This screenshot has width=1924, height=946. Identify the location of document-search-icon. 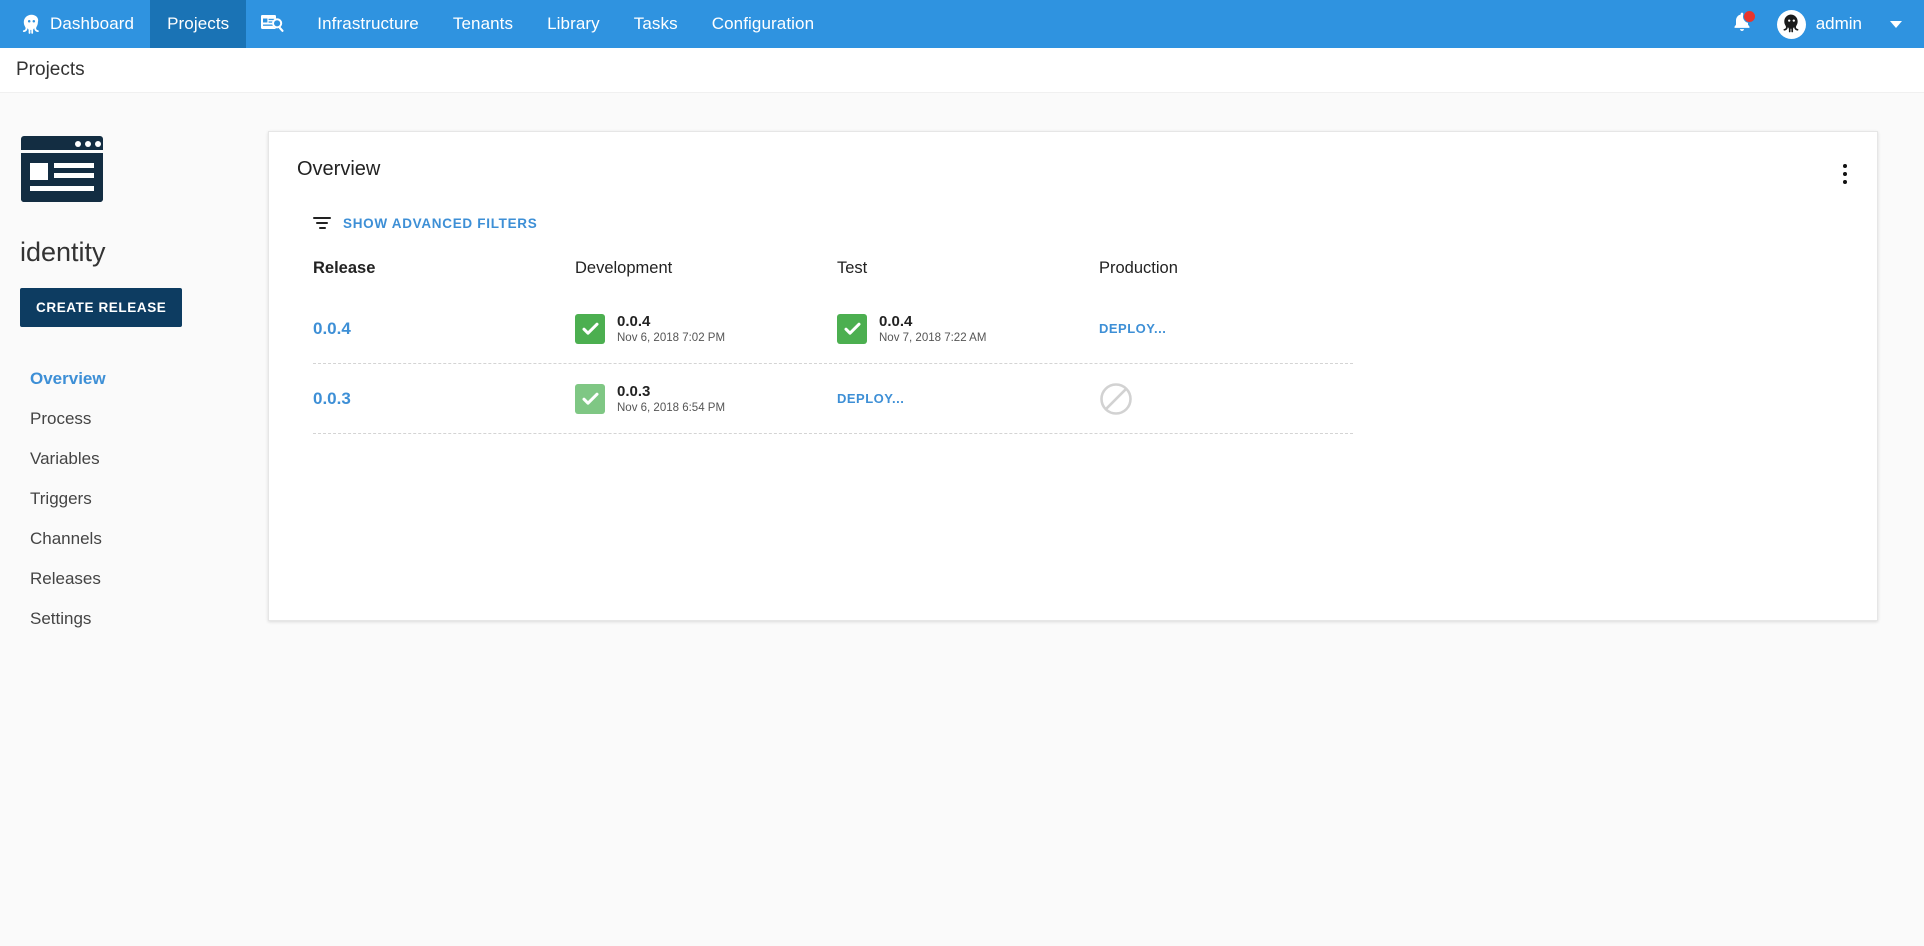
(273, 24).